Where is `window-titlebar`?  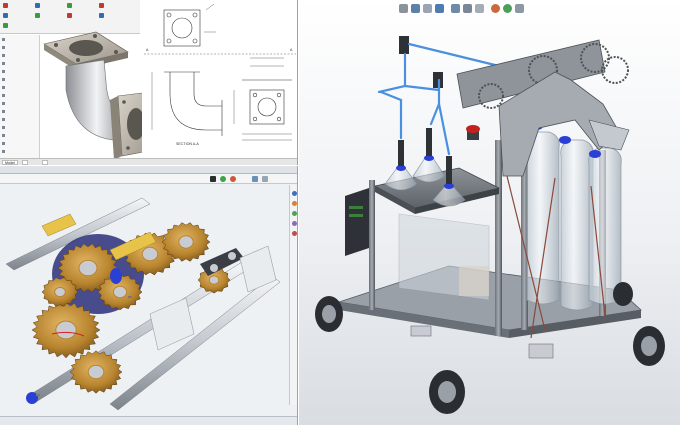 window-titlebar is located at coordinates (148, 170).